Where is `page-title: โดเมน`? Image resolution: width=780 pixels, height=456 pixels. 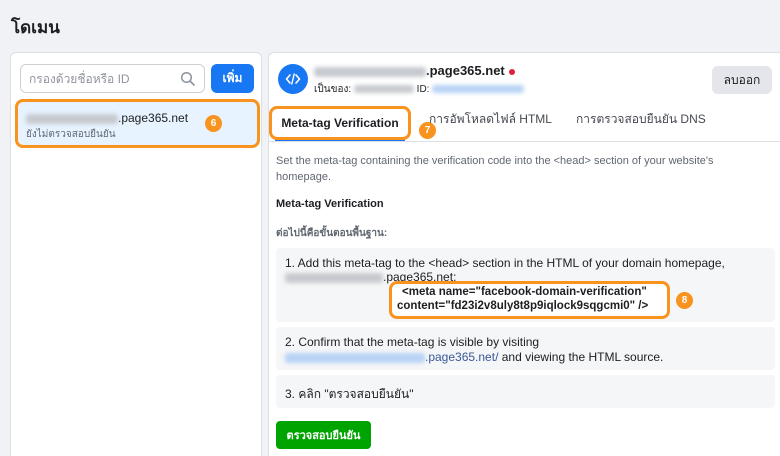 page-title: โดเมน is located at coordinates (35, 27).